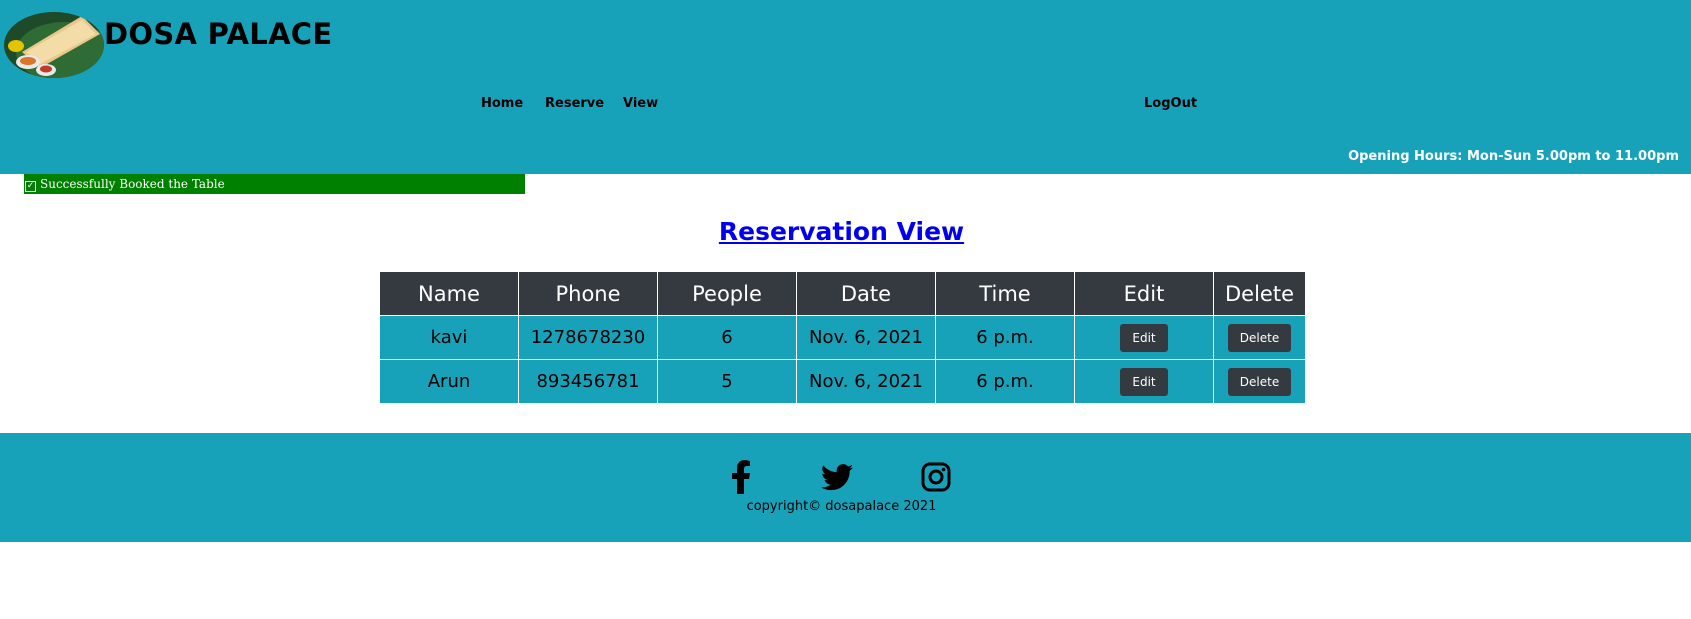 The width and height of the screenshot is (1691, 619). I want to click on nav-home: Home, so click(502, 104).